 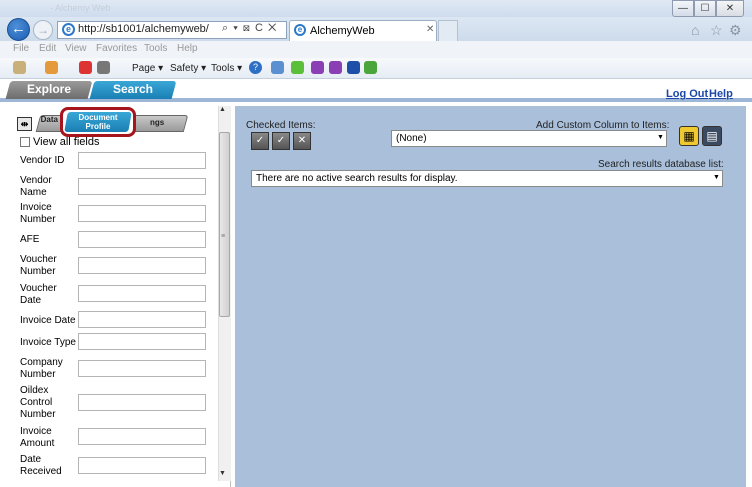 What do you see at coordinates (222, 473) in the screenshot?
I see `scroll-down-arrow-icon: ▼` at bounding box center [222, 473].